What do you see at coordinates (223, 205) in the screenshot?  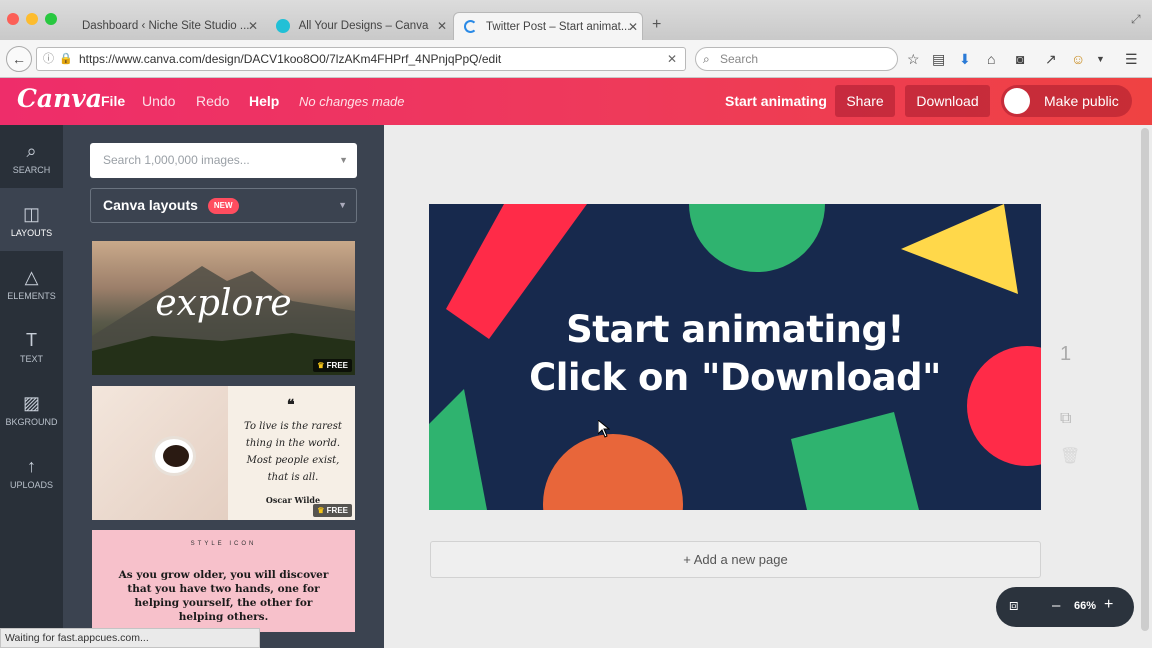 I see `layouts-category-select: Canva layouts NEW ▼` at bounding box center [223, 205].